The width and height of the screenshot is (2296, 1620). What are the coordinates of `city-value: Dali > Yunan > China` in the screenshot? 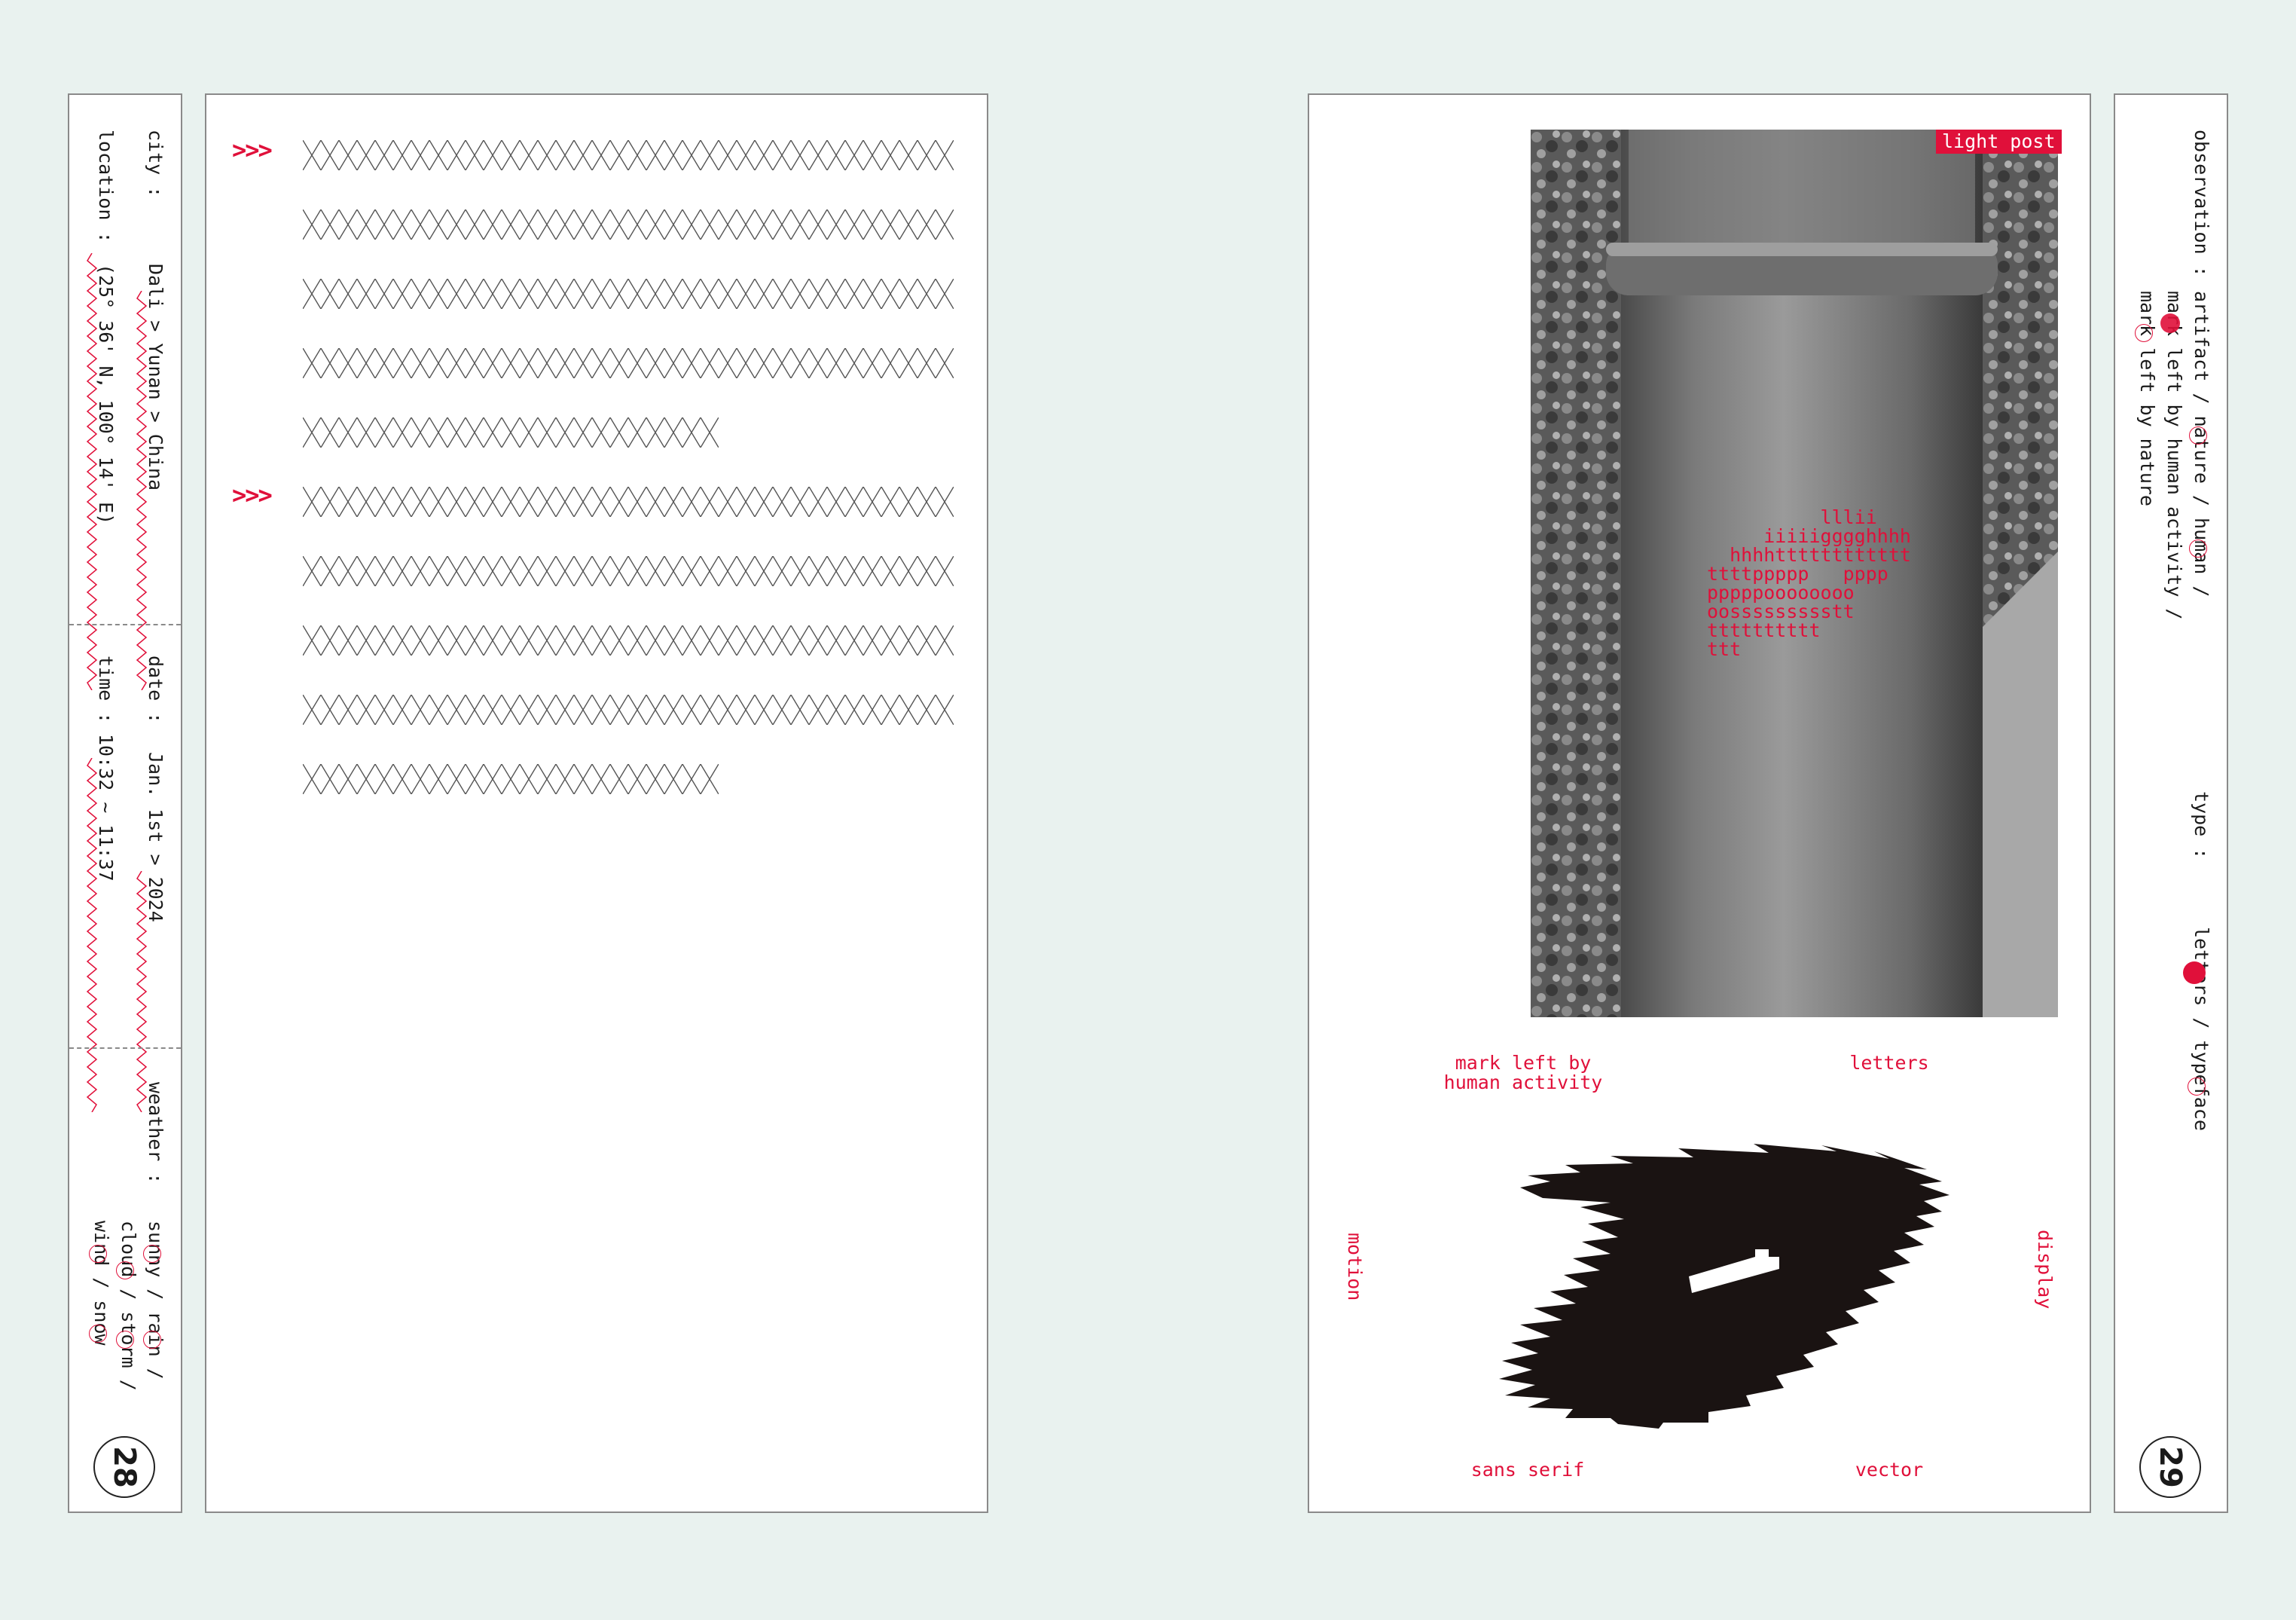 It's located at (155, 377).